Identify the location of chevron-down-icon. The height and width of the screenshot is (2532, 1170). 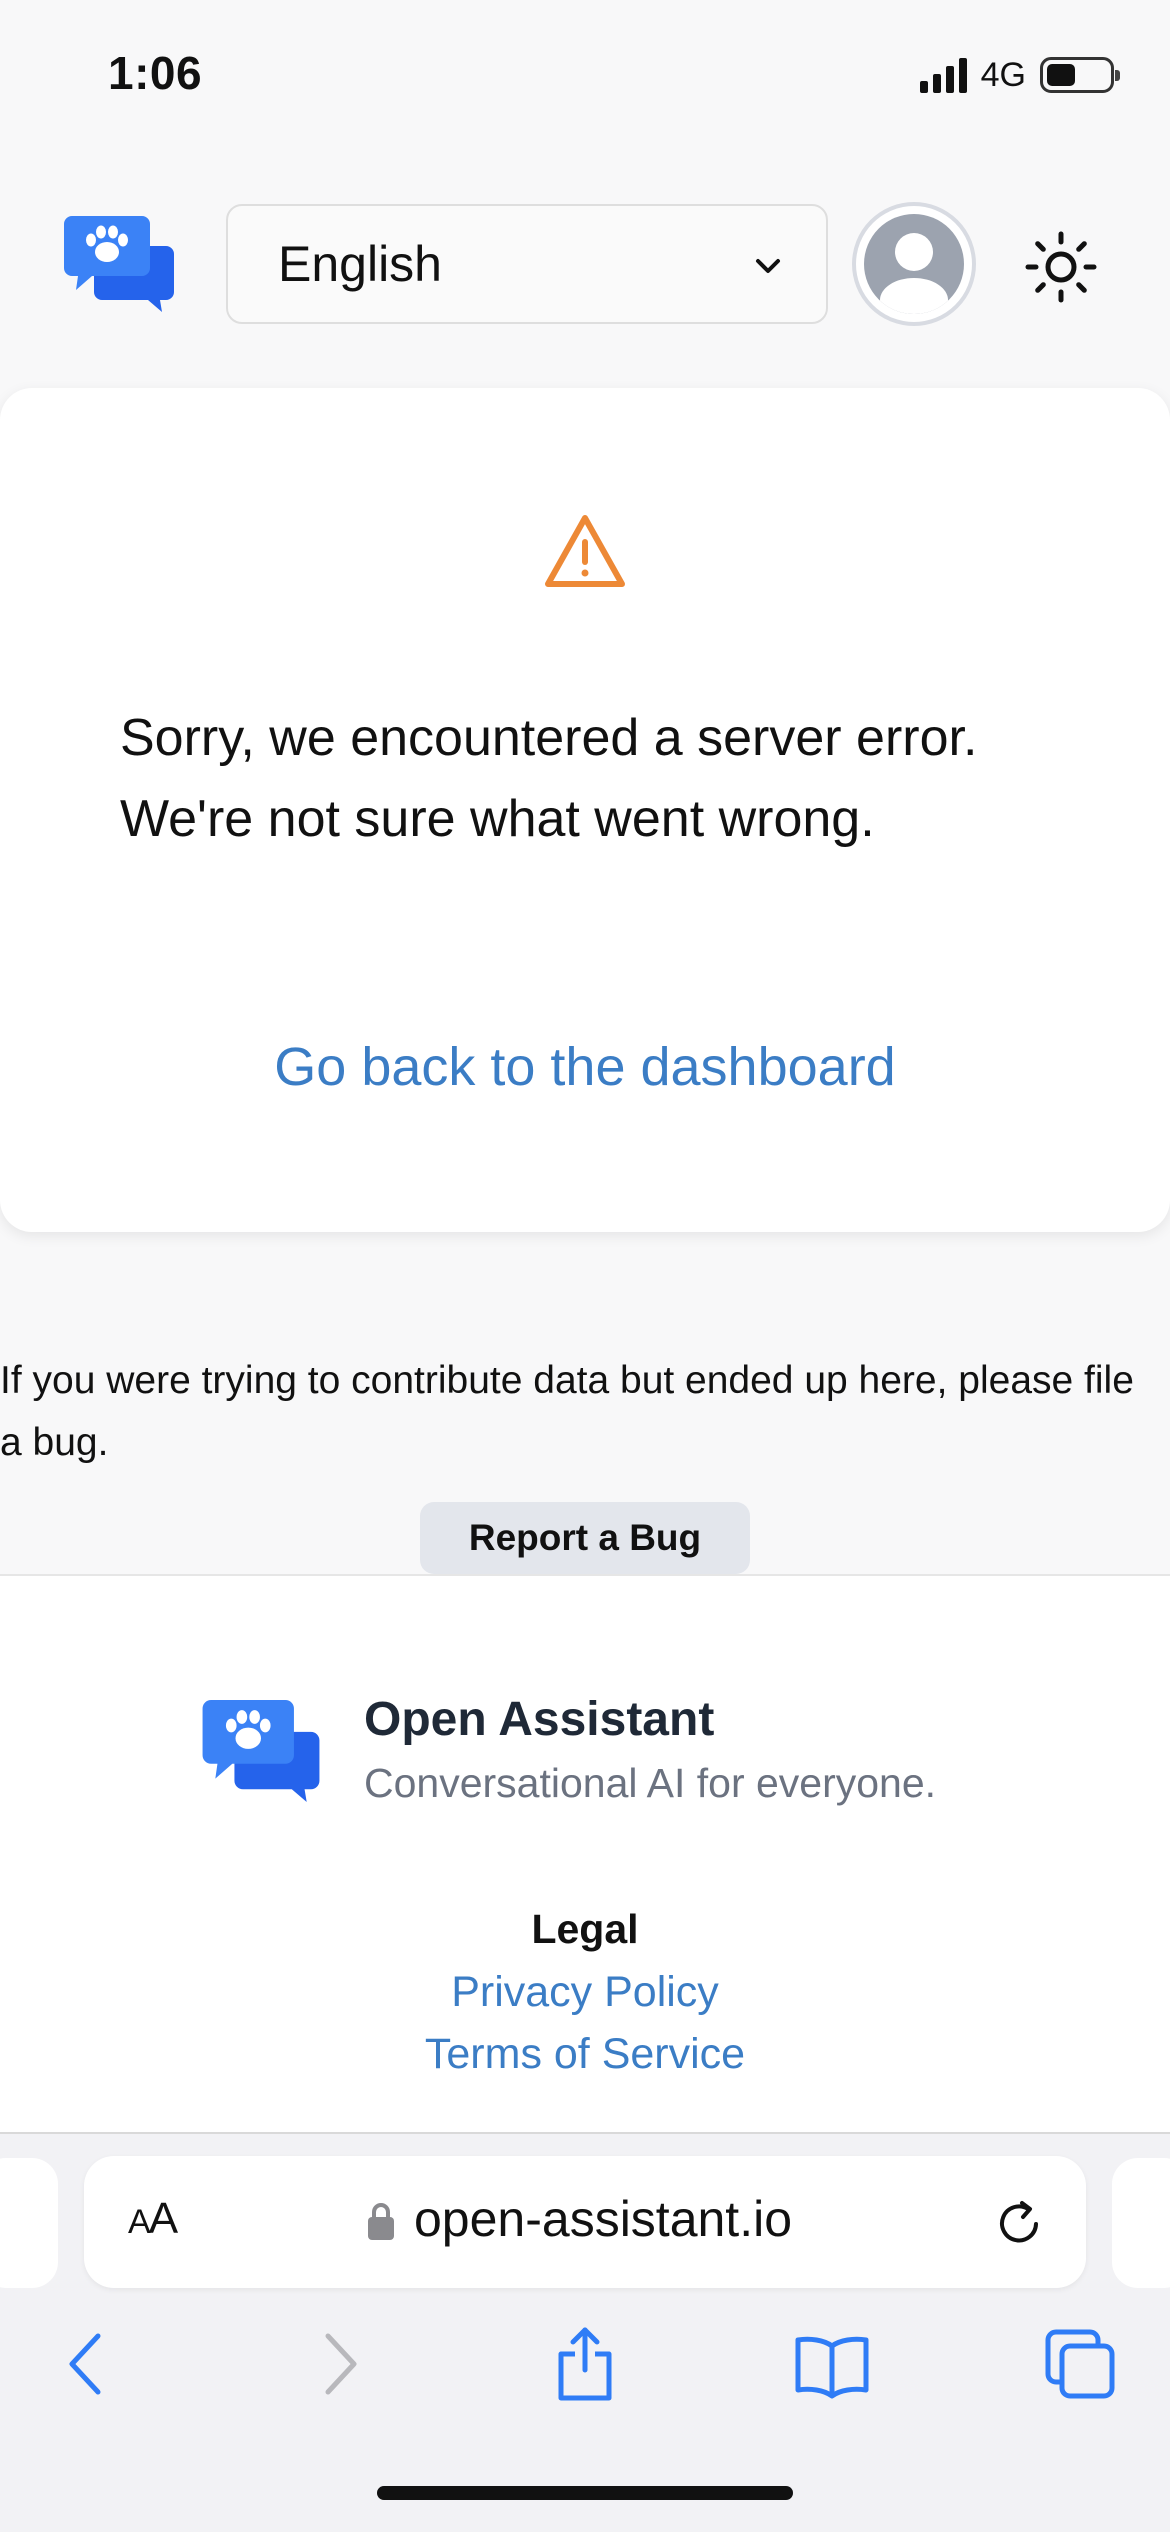
(768, 266).